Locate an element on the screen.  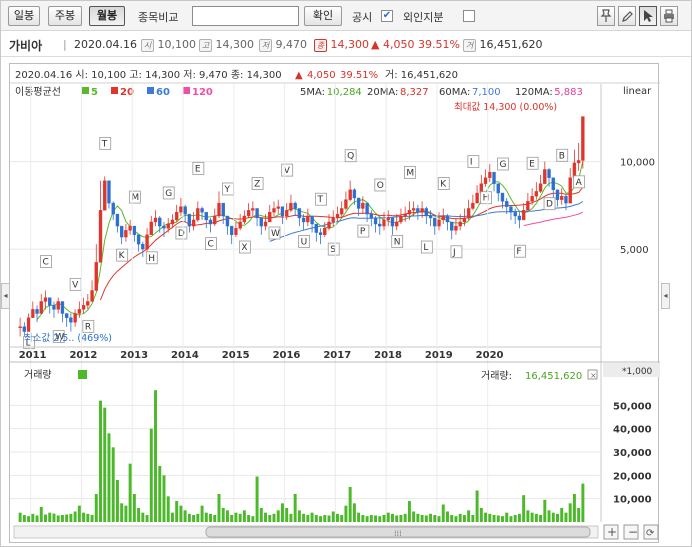
event-marker-label: W is located at coordinates (275, 234).